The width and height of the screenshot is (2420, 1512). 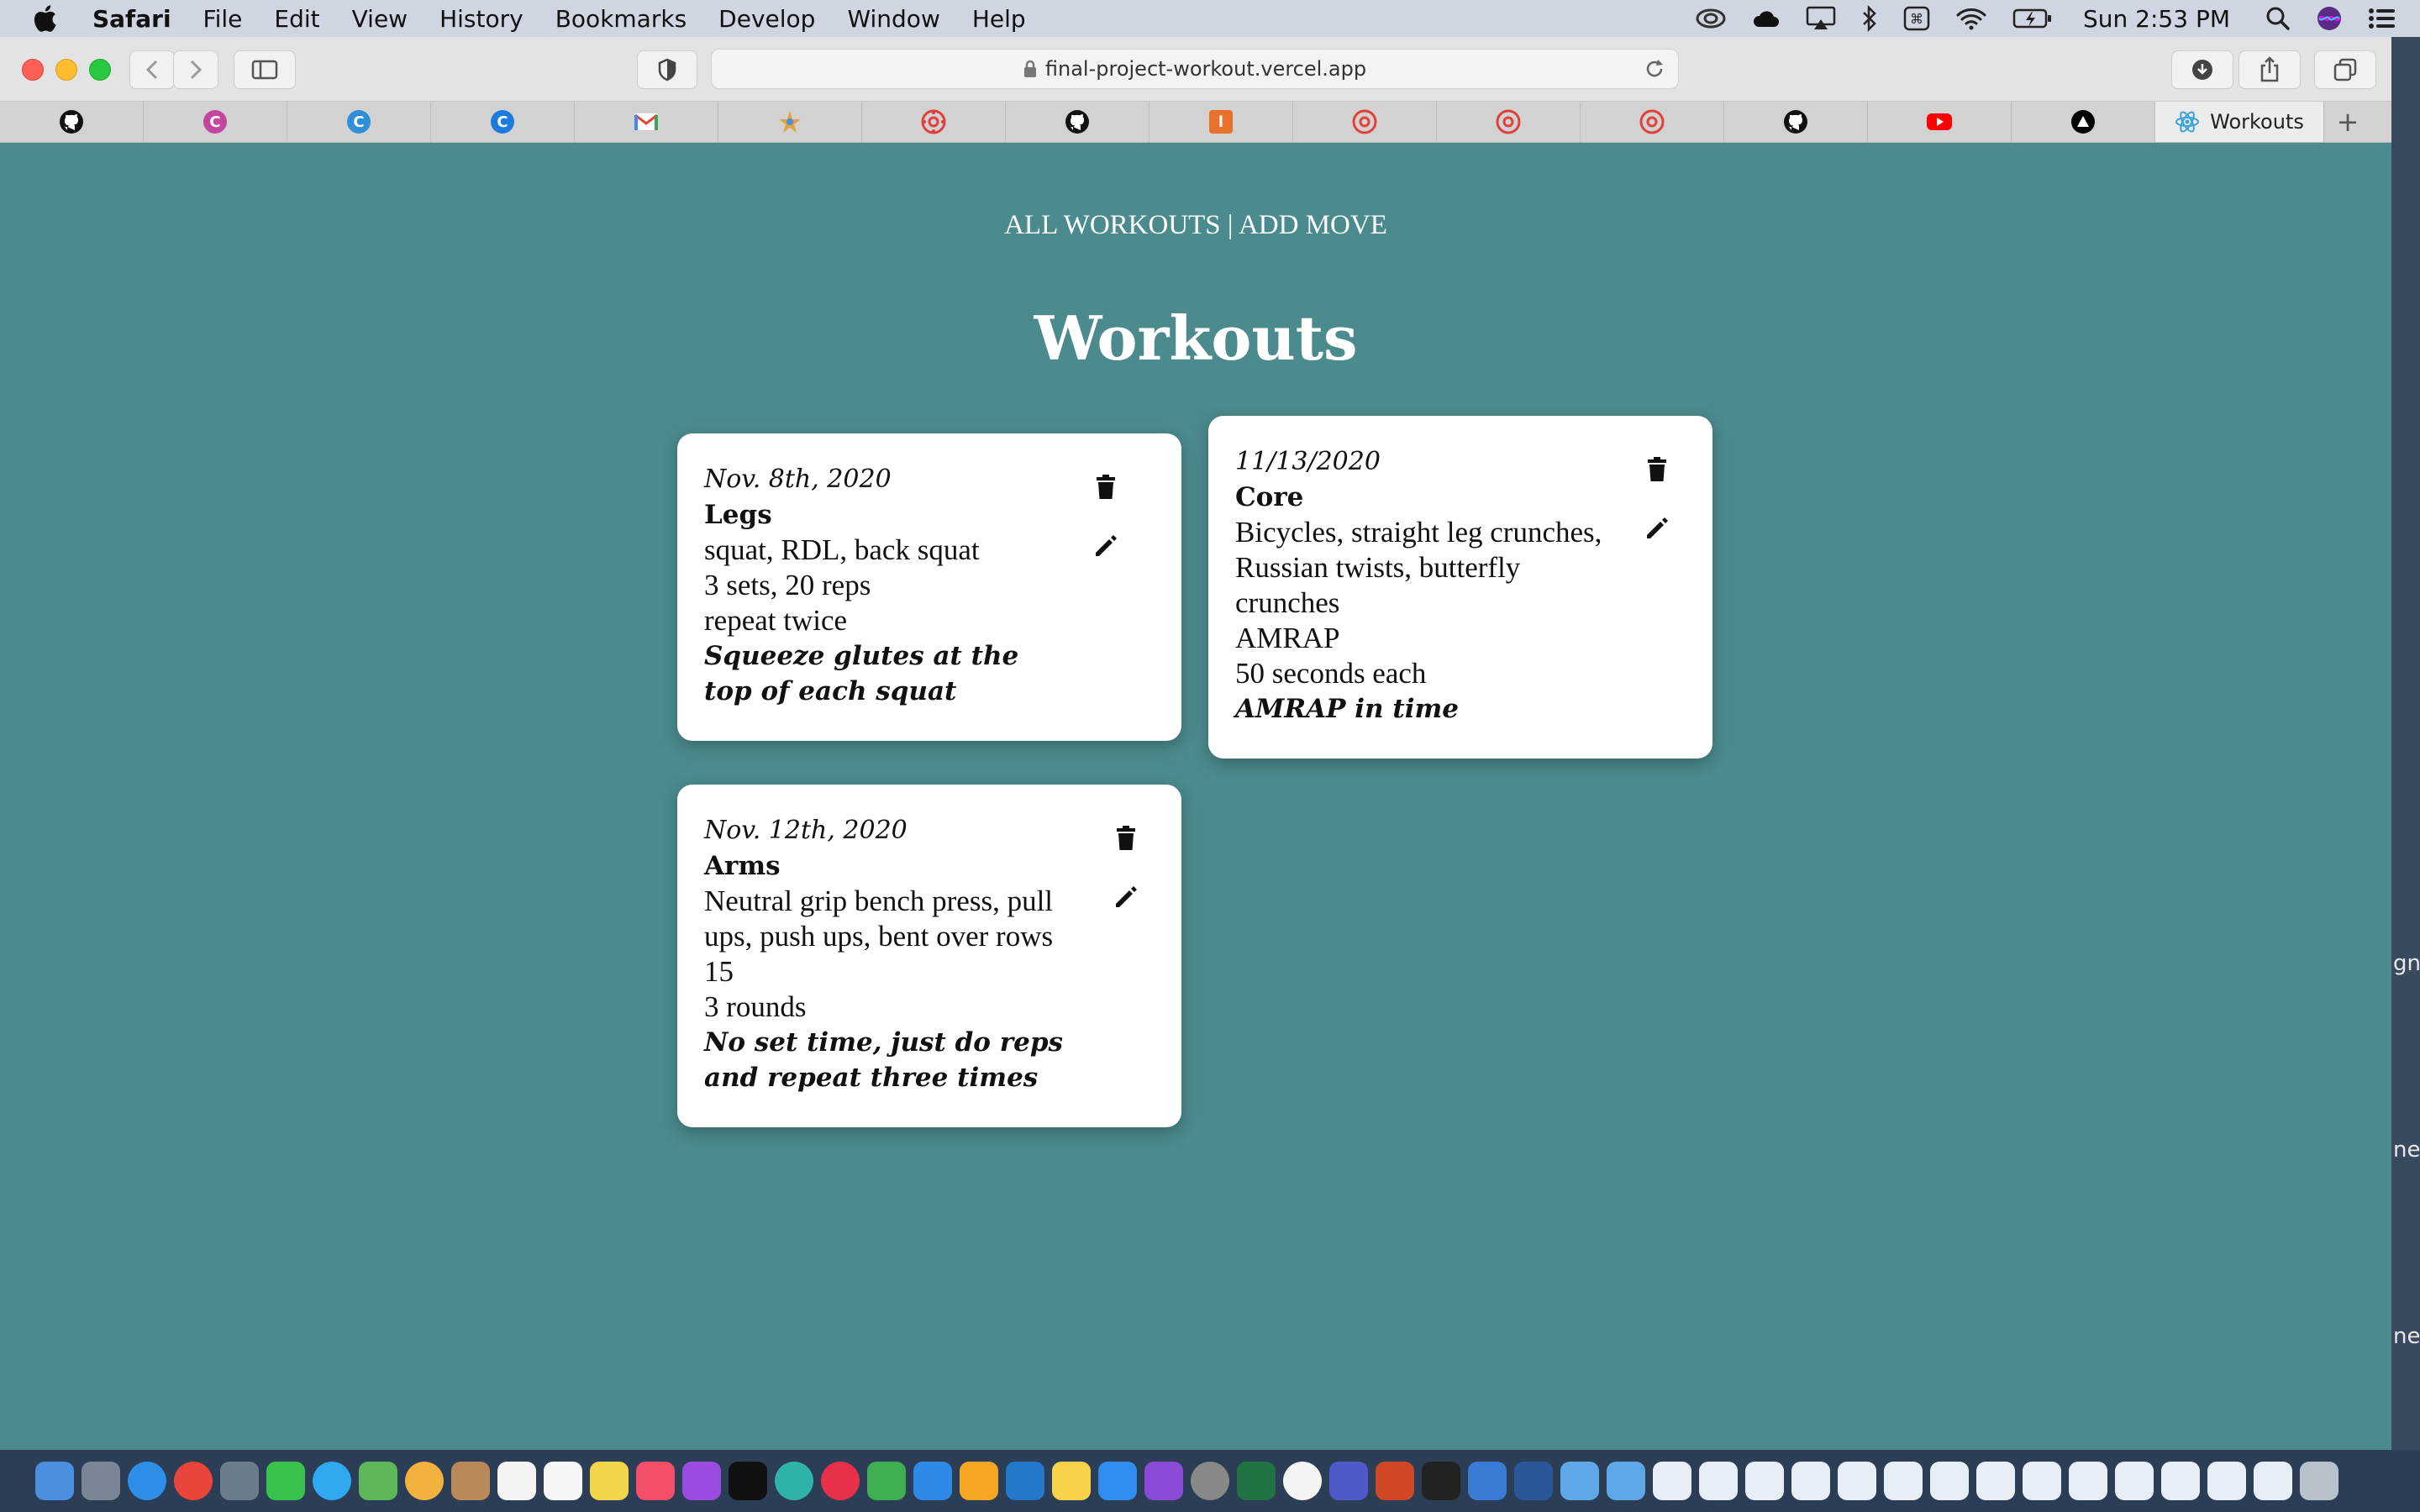 What do you see at coordinates (1313, 225) in the screenshot?
I see `nav-add-move-link: ADD MOVE` at bounding box center [1313, 225].